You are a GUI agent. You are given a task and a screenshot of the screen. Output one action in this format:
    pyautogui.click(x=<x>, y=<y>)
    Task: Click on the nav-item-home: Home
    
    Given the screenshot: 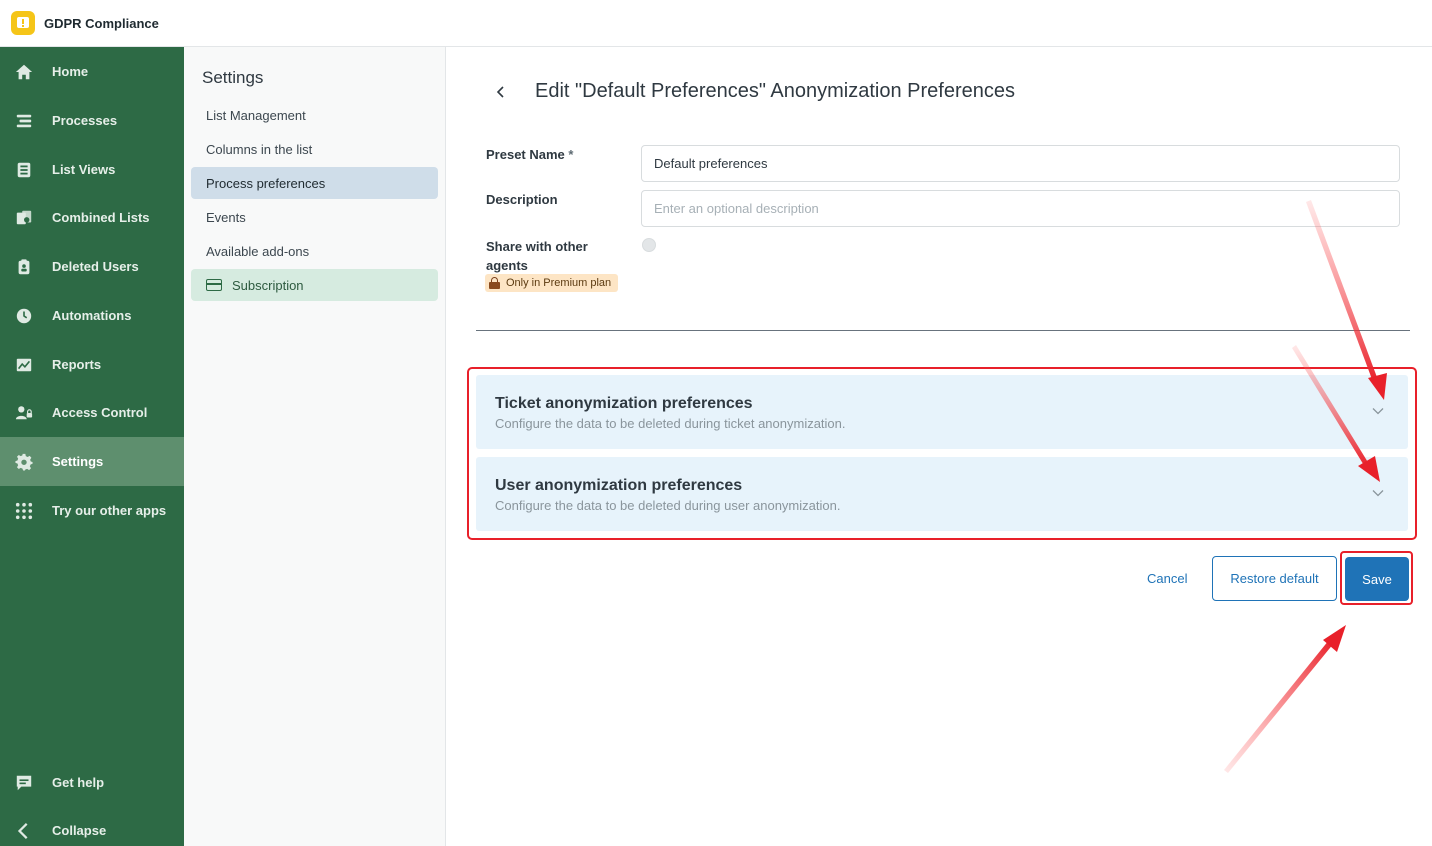 What is the action you would take?
    pyautogui.click(x=92, y=71)
    